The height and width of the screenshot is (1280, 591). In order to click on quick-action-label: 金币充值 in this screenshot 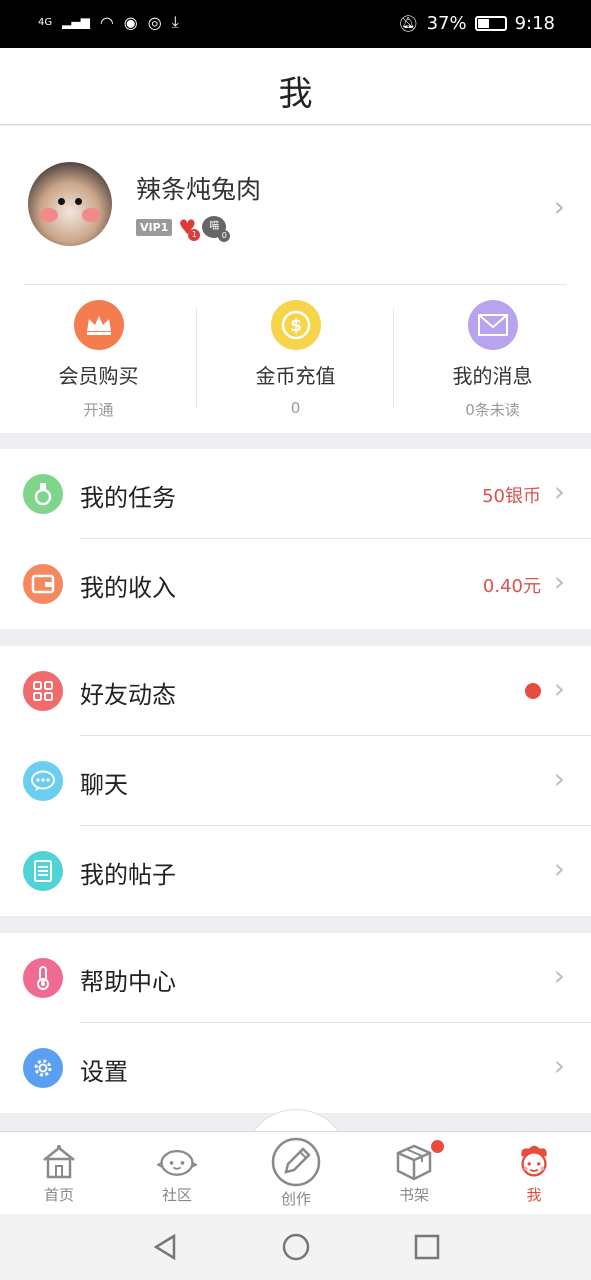, I will do `click(295, 376)`.